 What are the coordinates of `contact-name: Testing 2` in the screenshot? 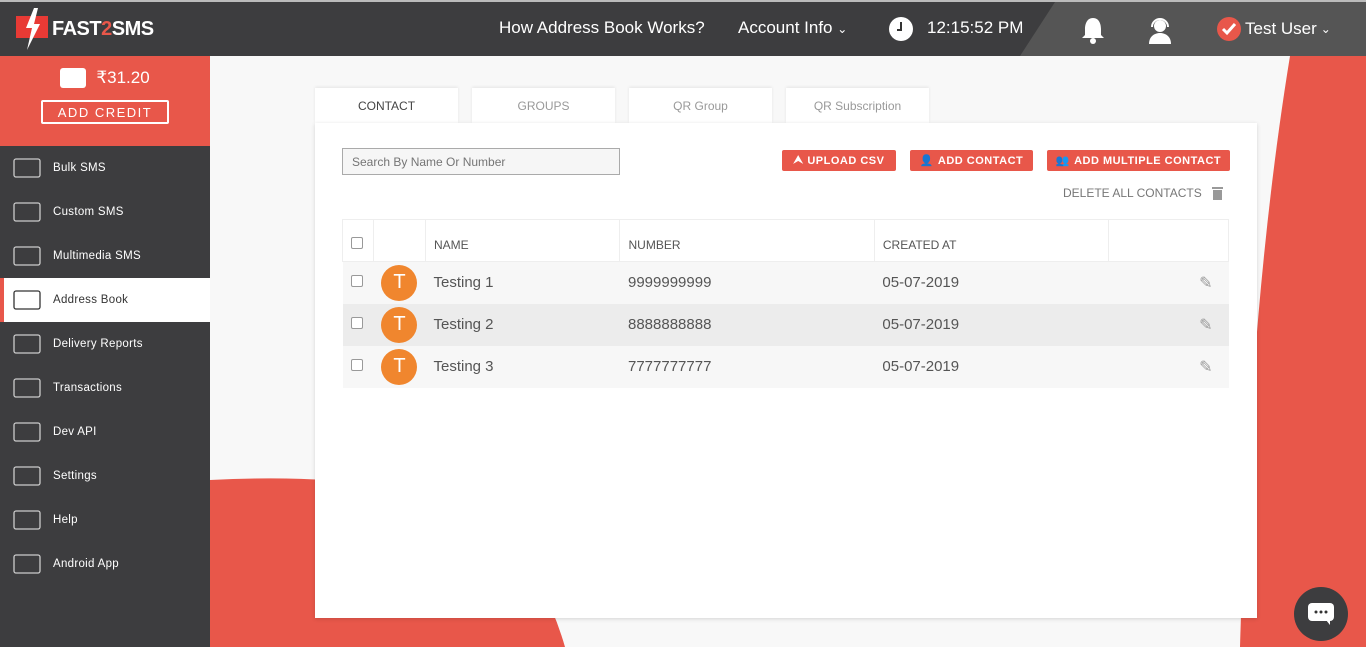 It's located at (463, 324).